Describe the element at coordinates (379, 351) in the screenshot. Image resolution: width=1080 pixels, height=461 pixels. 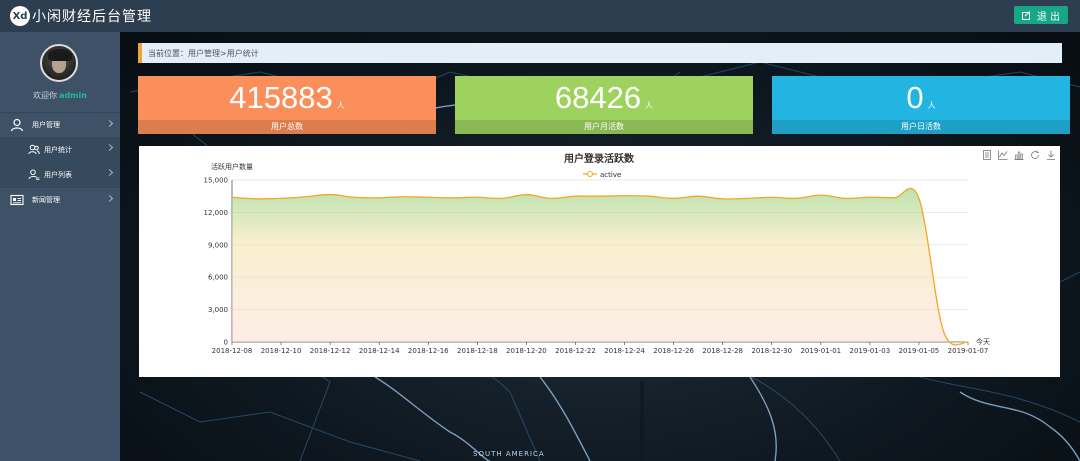
I see `x-tick-label: 2018-12-14` at that location.